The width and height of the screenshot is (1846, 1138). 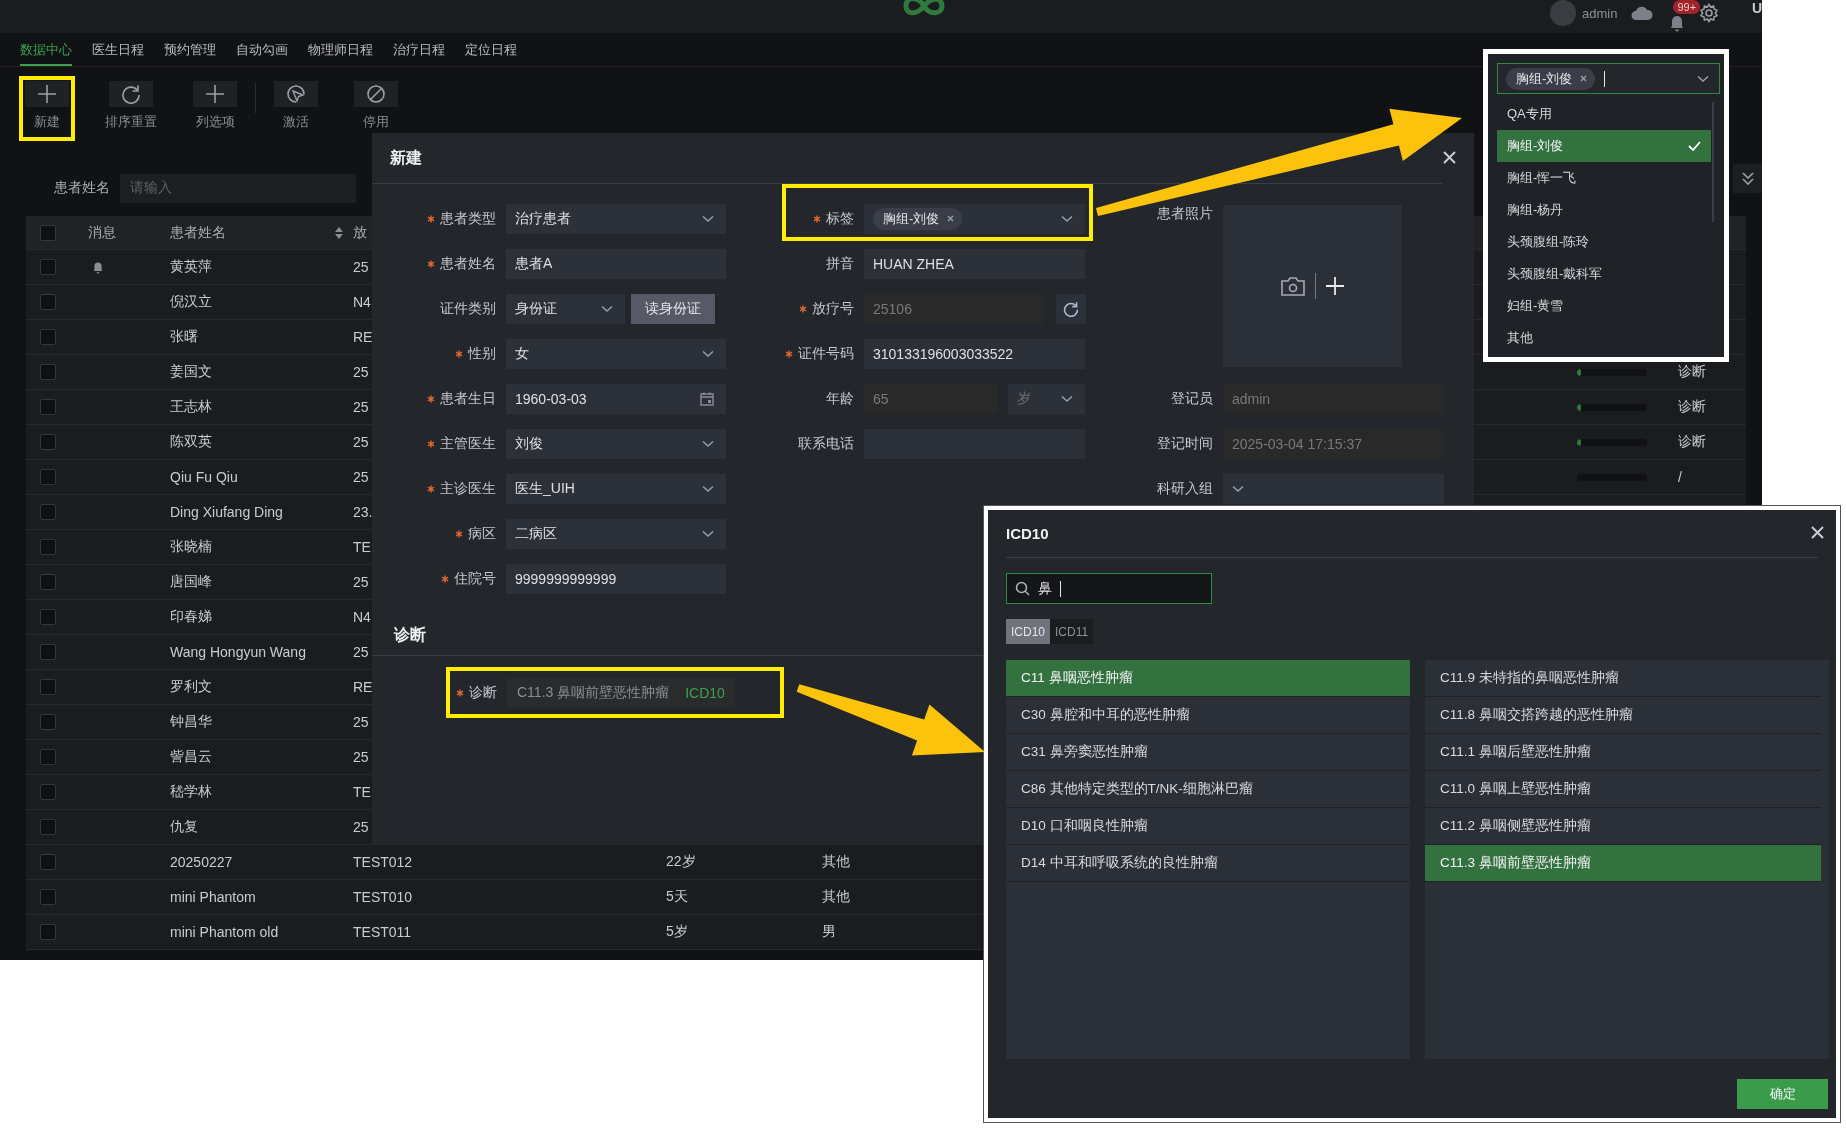 What do you see at coordinates (621, 693) in the screenshot?
I see `diagnosis-field: C11.3 鼻咽前壁恶性肿瘤 ICD10` at bounding box center [621, 693].